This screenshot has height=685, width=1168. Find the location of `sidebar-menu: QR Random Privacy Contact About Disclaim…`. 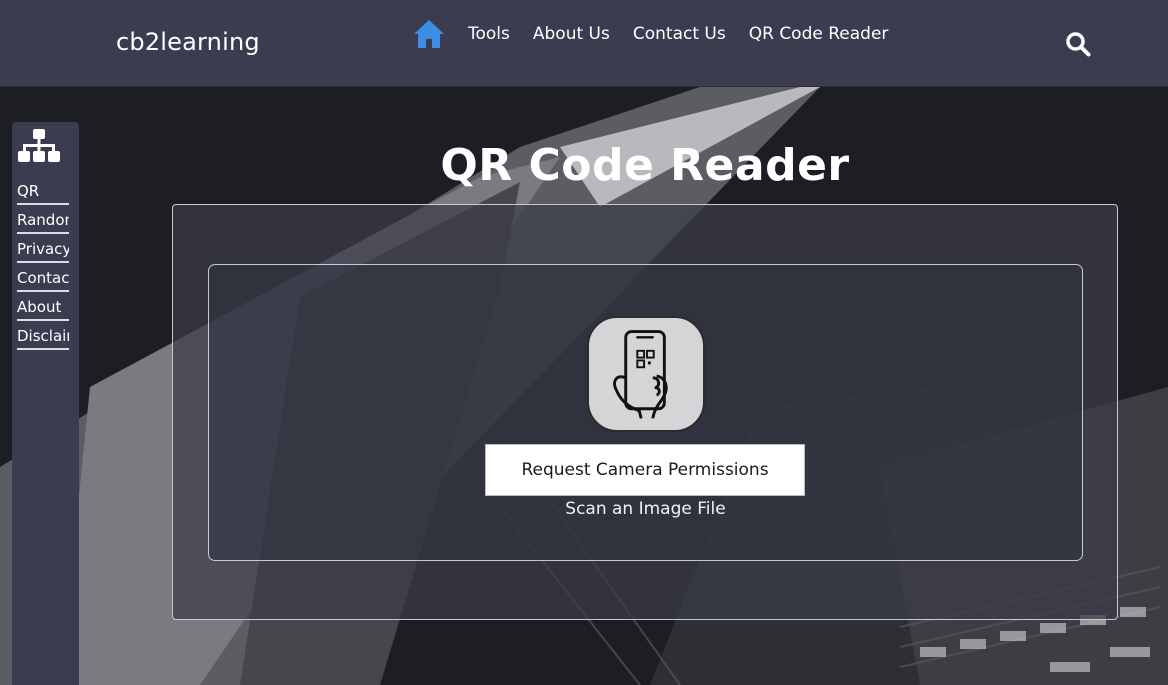

sidebar-menu: QR Random Privacy Contact About Disclaim… is located at coordinates (47, 267).